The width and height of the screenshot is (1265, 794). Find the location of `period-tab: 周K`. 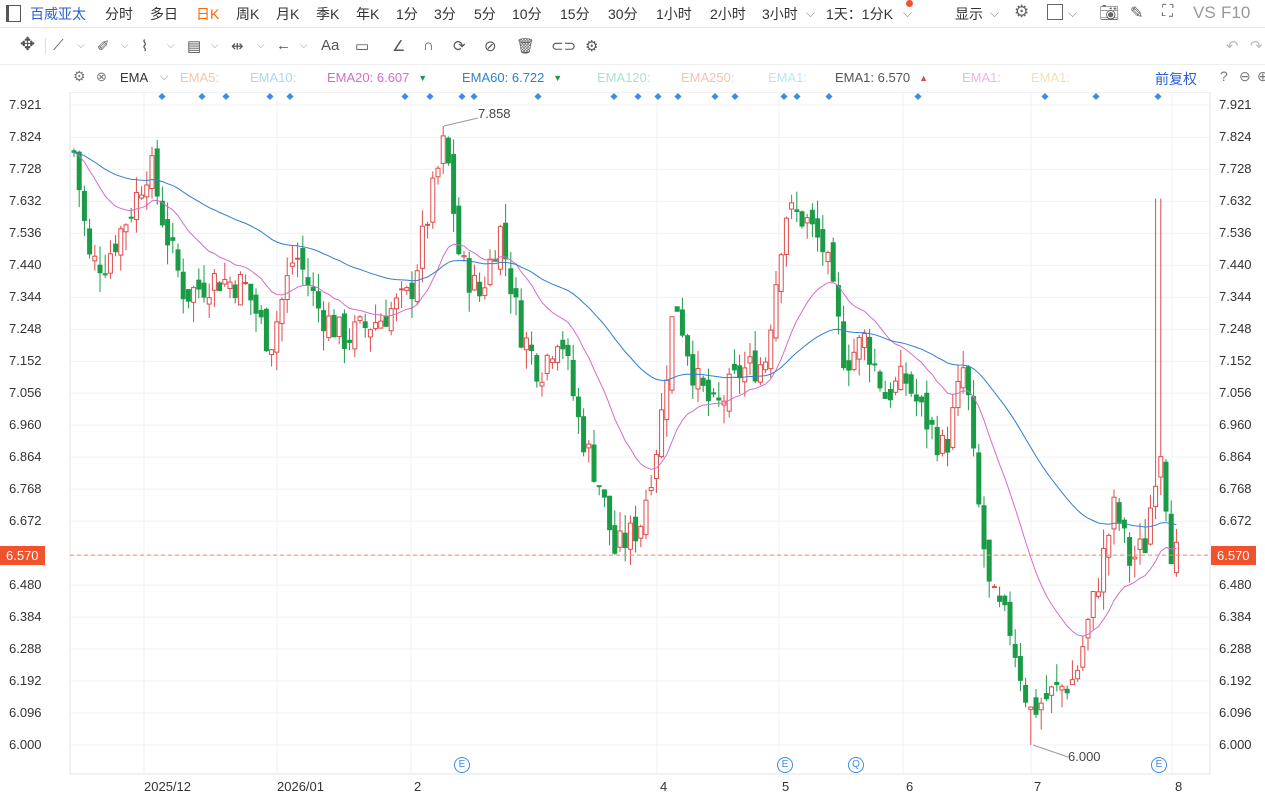

period-tab: 周K is located at coordinates (247, 13).